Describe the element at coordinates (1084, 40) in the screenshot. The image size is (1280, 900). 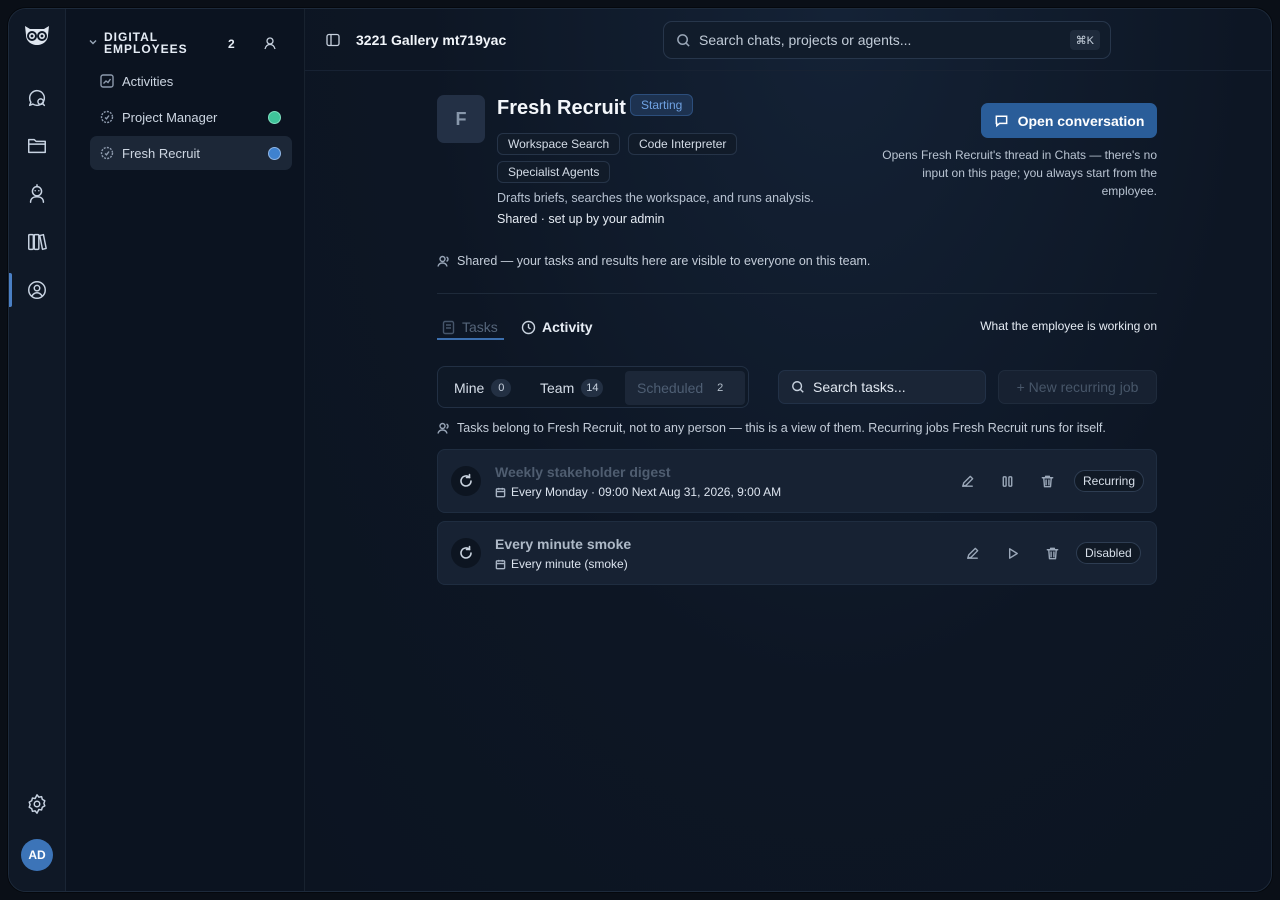
I see `search-shortcut-badge: ⌘K` at that location.